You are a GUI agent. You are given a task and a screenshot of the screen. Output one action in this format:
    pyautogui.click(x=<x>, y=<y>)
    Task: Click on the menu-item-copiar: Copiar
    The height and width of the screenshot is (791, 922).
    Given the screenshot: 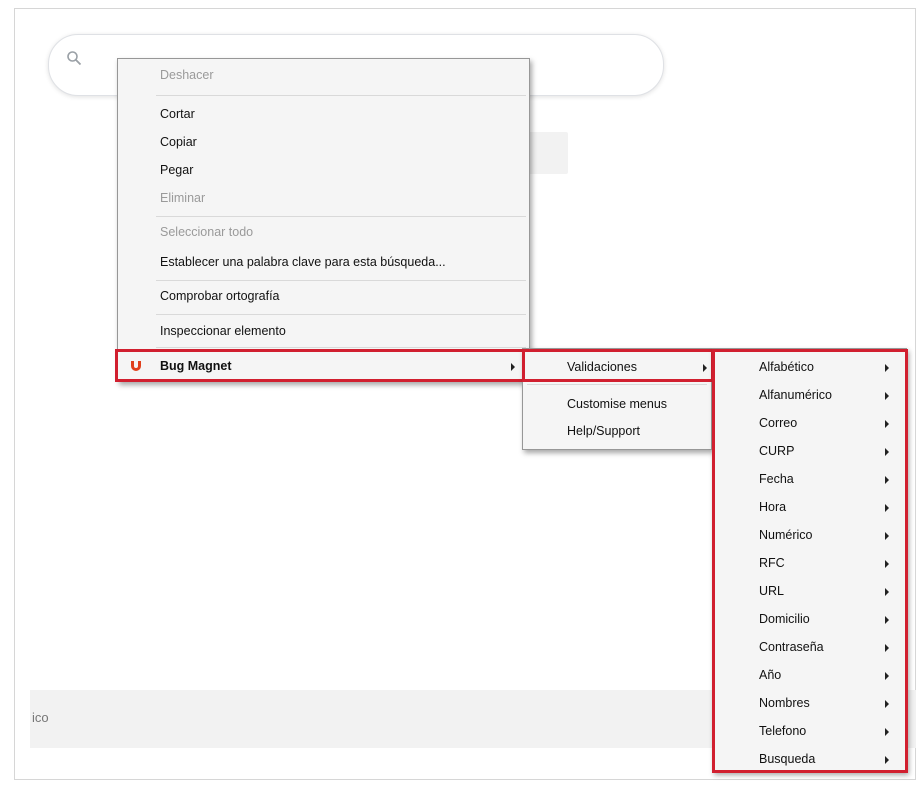 What is the action you would take?
    pyautogui.click(x=178, y=142)
    